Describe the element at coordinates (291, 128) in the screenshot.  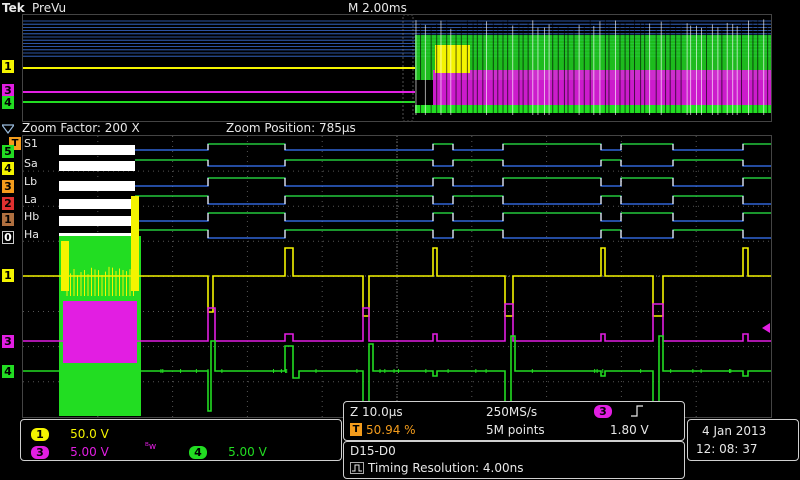
I see `zoom-position: Zoom Position: 785µs` at that location.